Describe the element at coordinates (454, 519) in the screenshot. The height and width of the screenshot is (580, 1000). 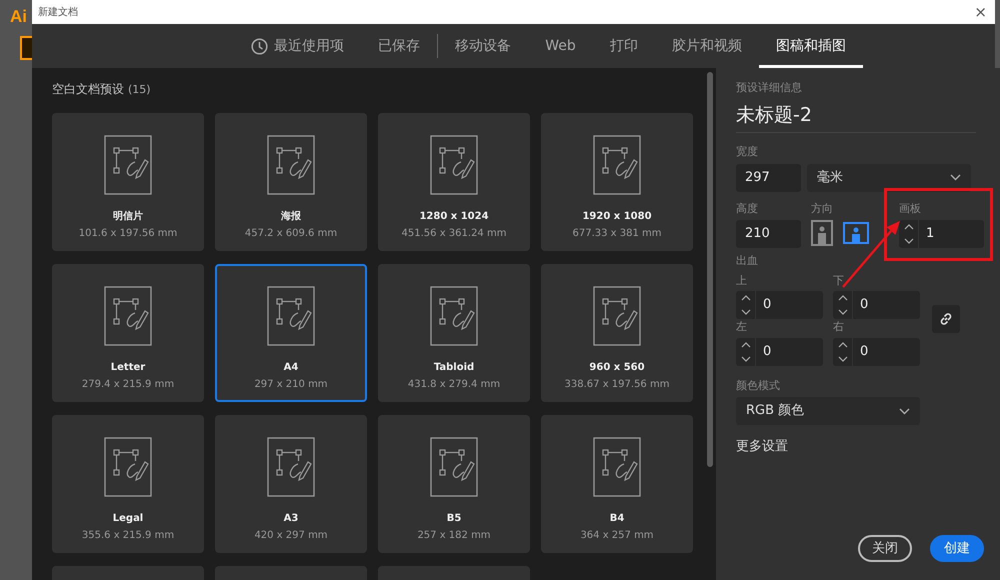
I see `preset-name: B5` at that location.